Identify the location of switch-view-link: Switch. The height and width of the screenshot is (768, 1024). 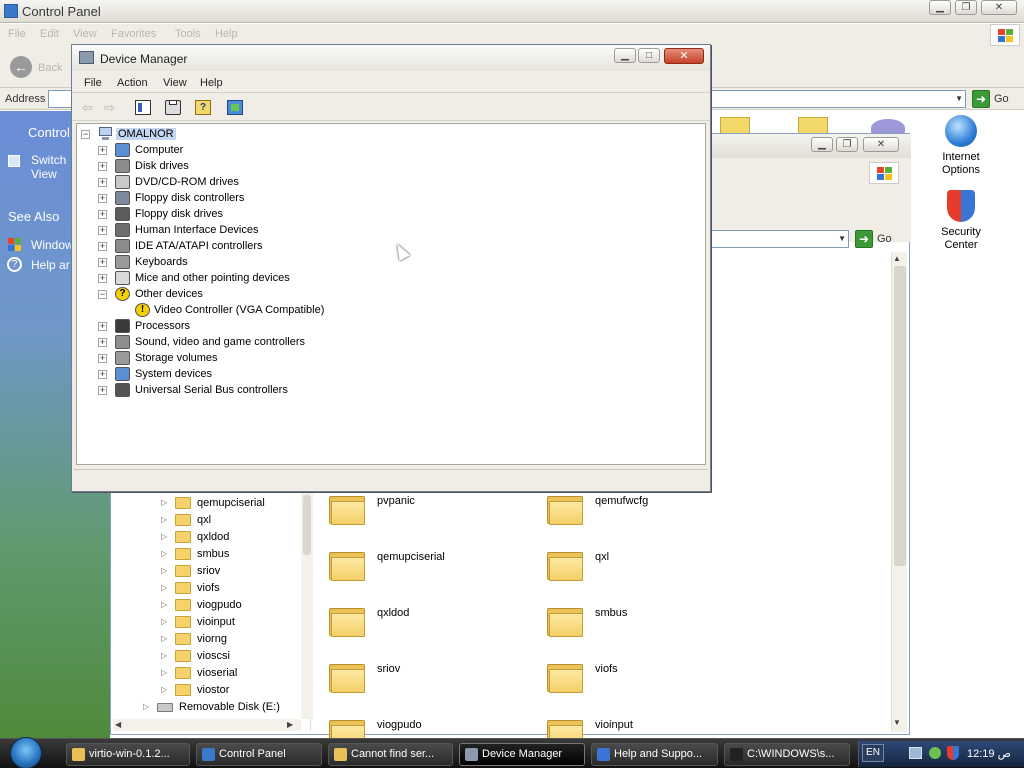
(48, 160).